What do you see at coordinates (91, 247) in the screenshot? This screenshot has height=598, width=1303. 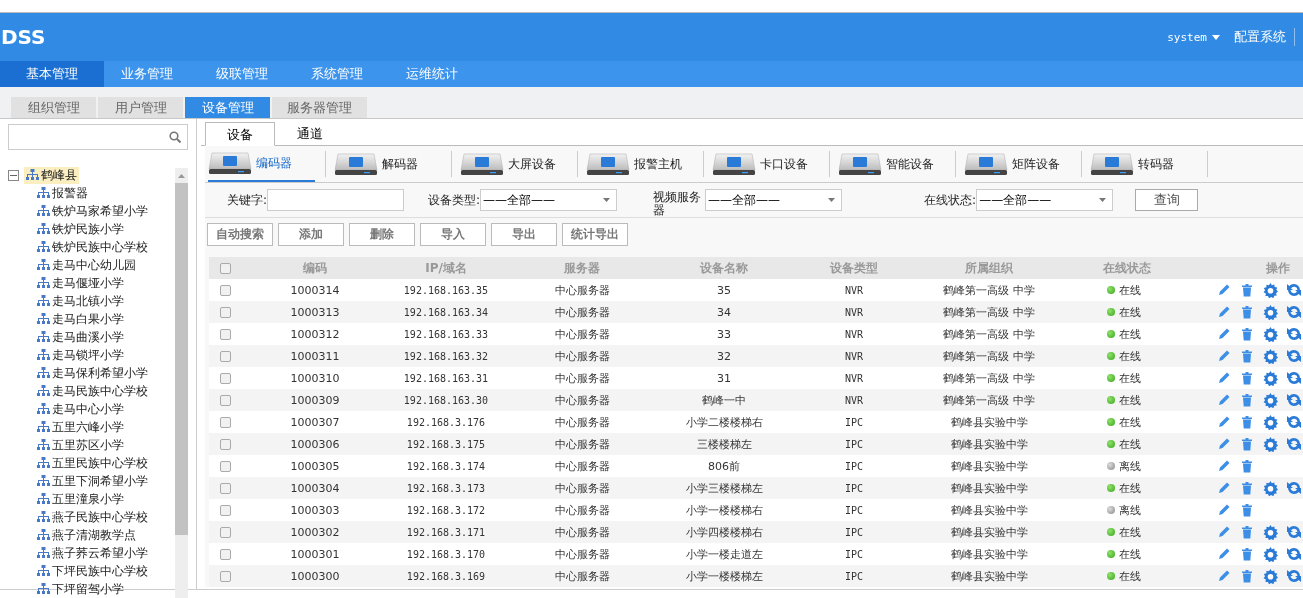 I see `tree-item: 铁炉民族中心学校` at bounding box center [91, 247].